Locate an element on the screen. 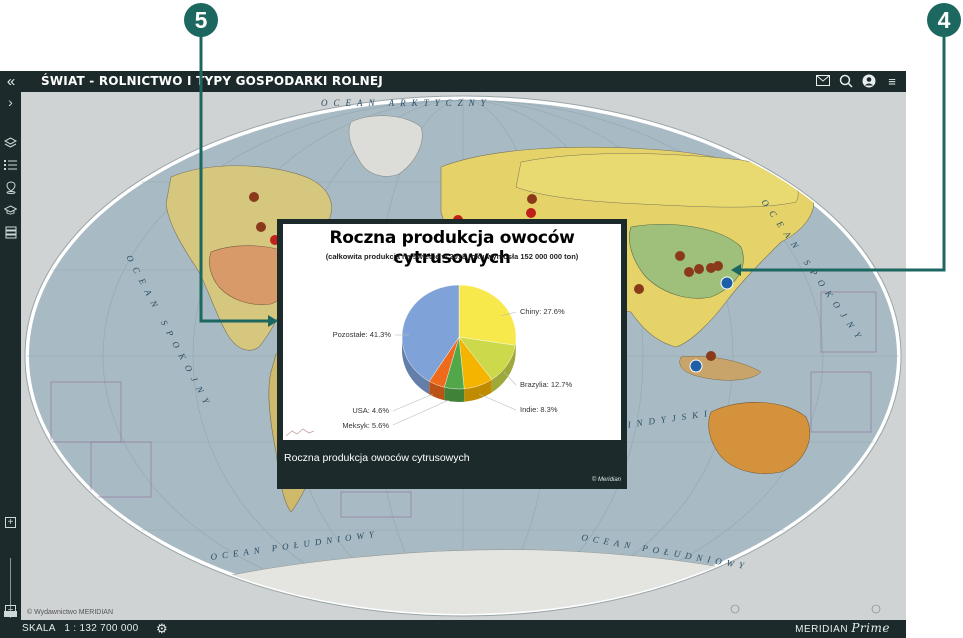 The image size is (963, 638). pie-slice is located at coordinates (487, 315).